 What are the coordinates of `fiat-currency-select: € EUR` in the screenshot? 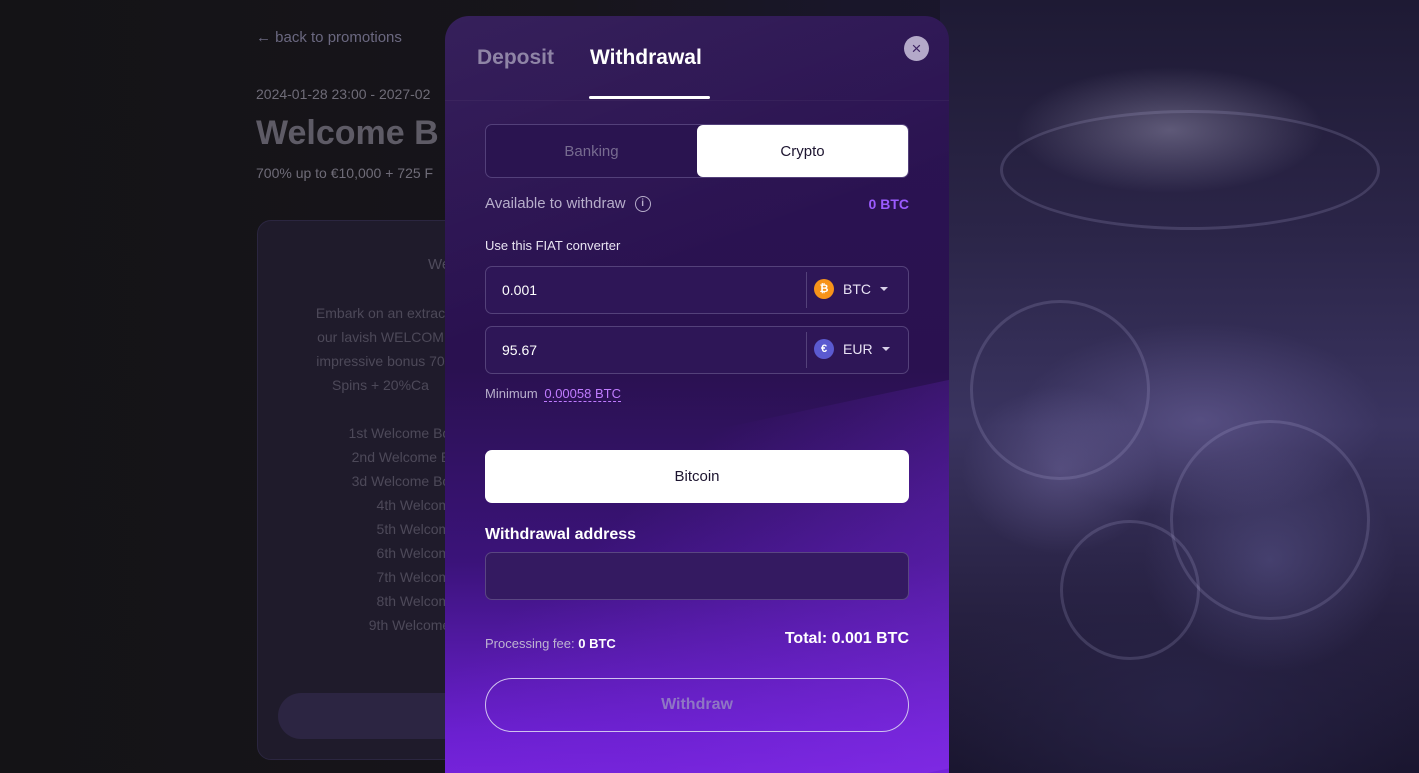 It's located at (852, 349).